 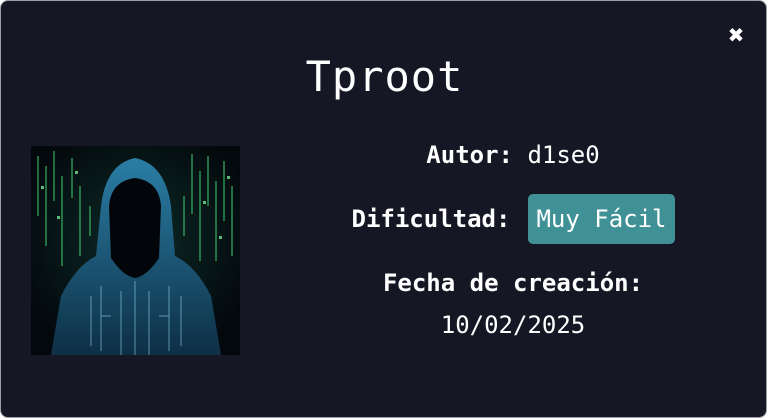 I want to click on author-label: Autor:, so click(x=469, y=155).